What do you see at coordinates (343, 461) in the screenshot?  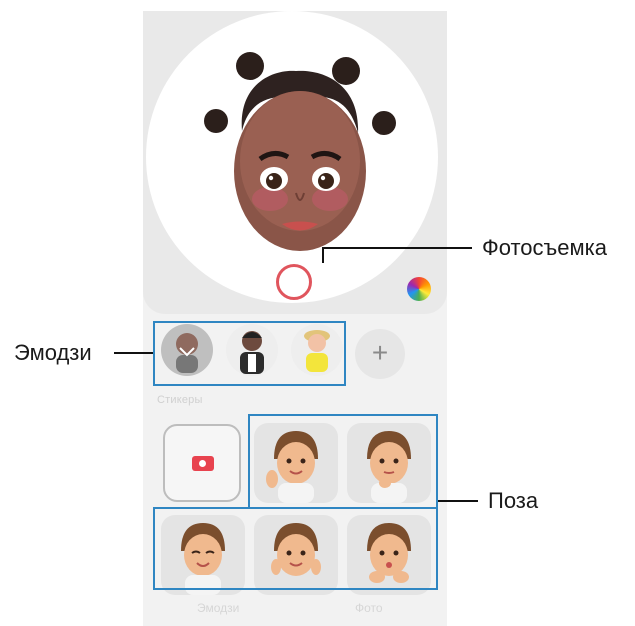 I see `pose-callout-box-upper` at bounding box center [343, 461].